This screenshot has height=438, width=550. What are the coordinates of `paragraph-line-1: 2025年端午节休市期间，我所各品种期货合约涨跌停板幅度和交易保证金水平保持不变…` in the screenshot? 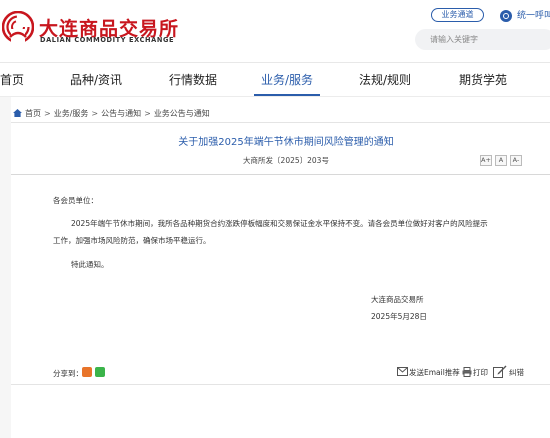 It's located at (279, 223).